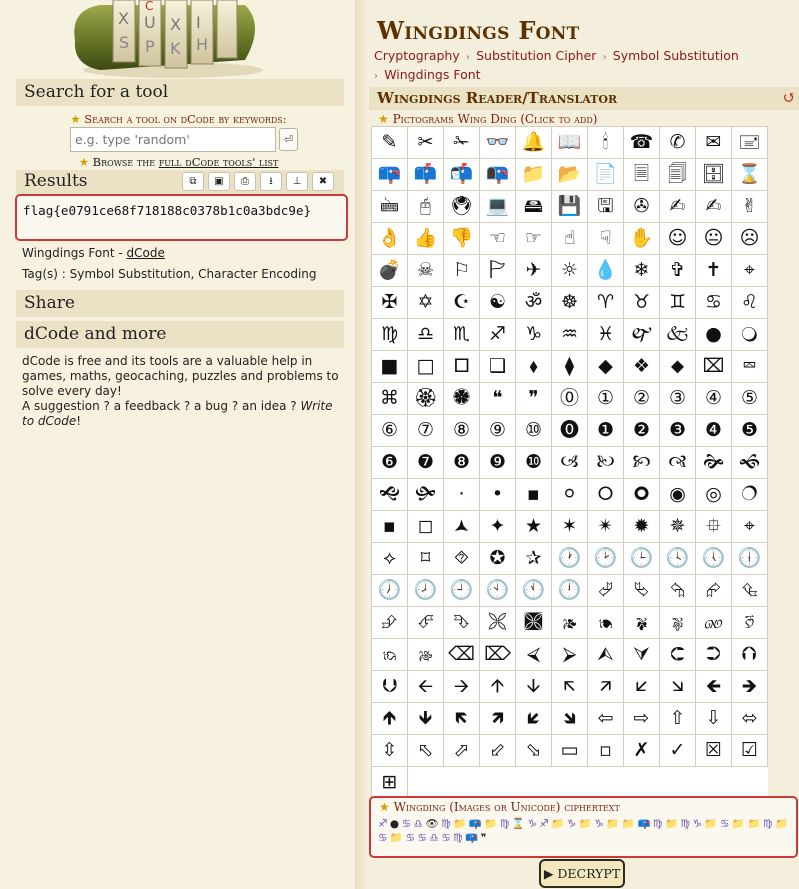 The width and height of the screenshot is (799, 889). What do you see at coordinates (750, 463) in the screenshot?
I see `symbol-cell: 🙜` at bounding box center [750, 463].